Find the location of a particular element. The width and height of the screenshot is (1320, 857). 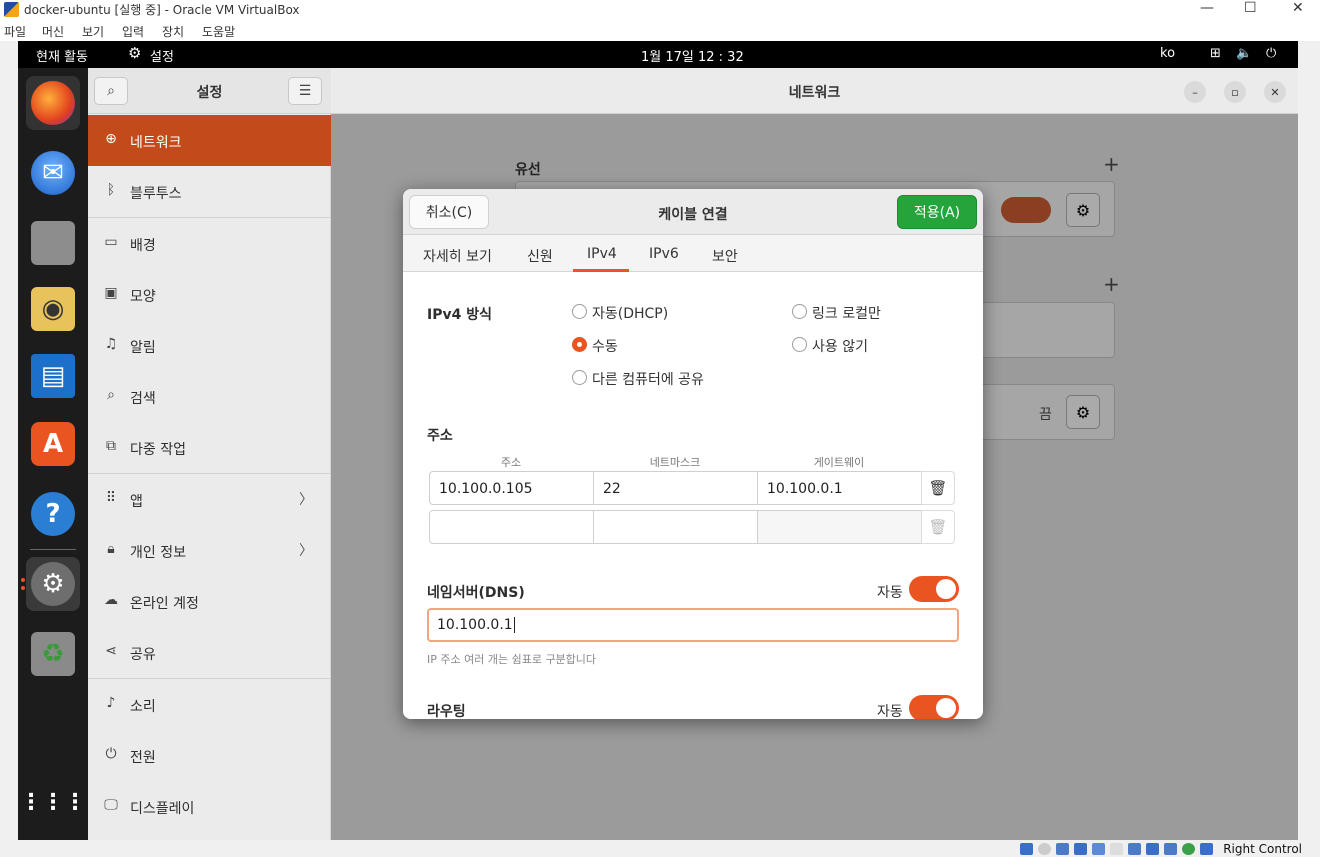

minimize-icon: – is located at coordinates (1195, 92).